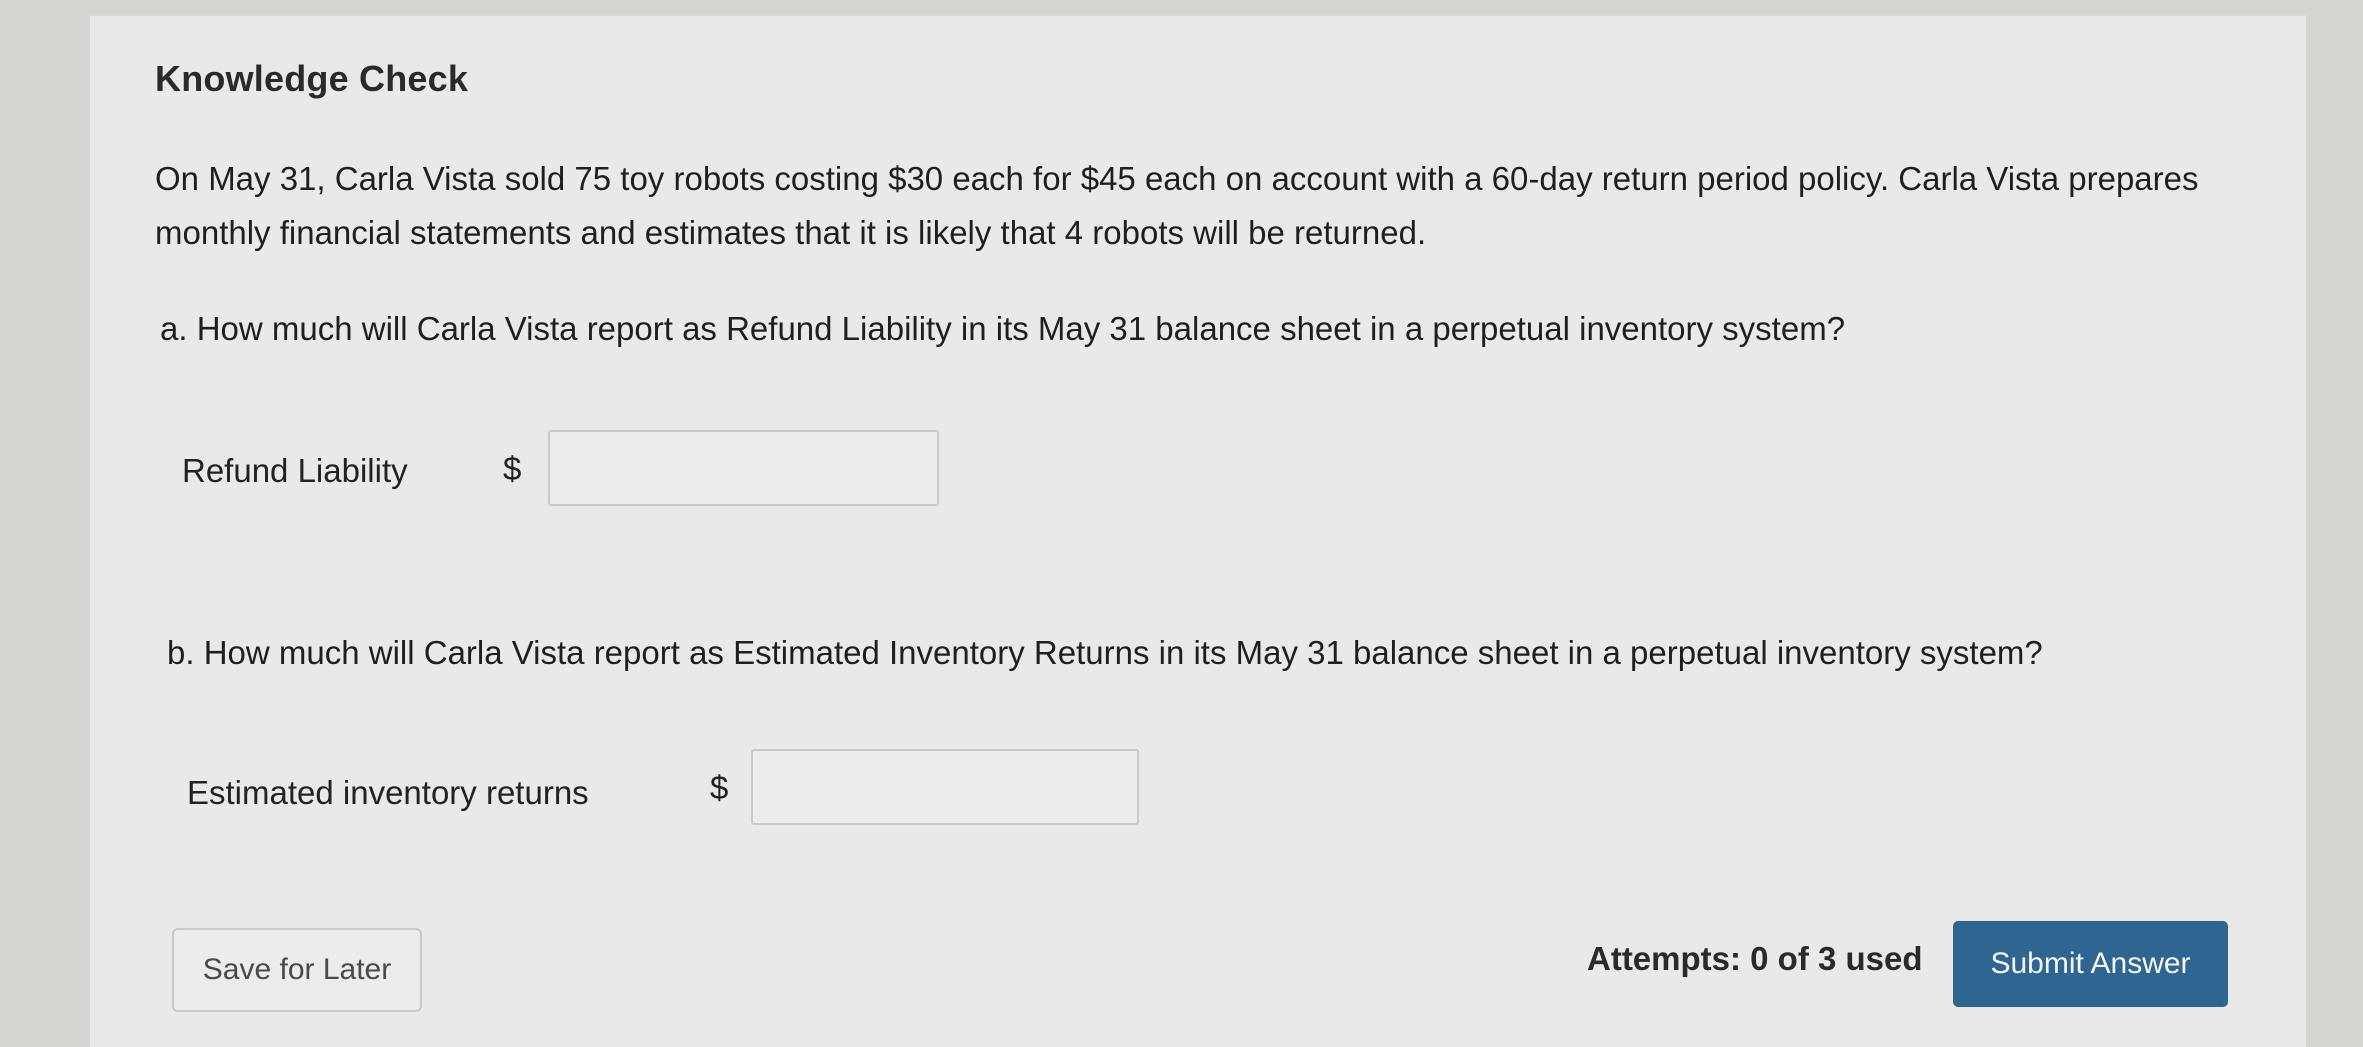 Image resolution: width=2363 pixels, height=1047 pixels. I want to click on refund-liability-input, so click(743, 468).